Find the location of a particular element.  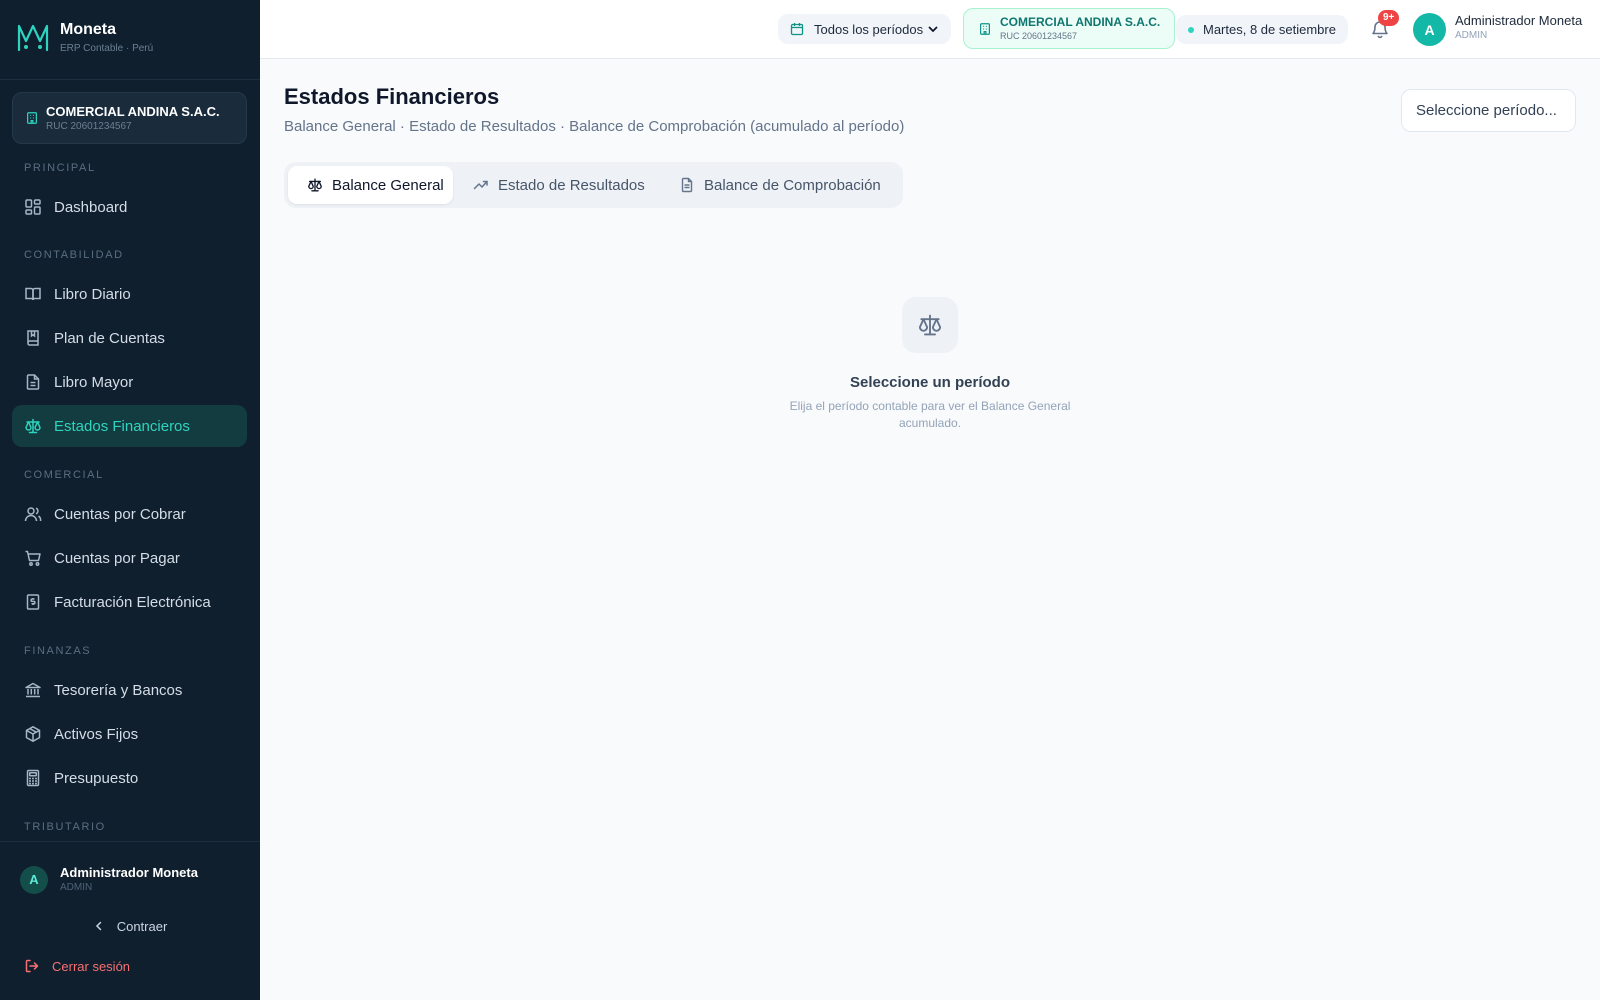

sidebar-item-activos-fijos: Activos Fijos is located at coordinates (129, 734).